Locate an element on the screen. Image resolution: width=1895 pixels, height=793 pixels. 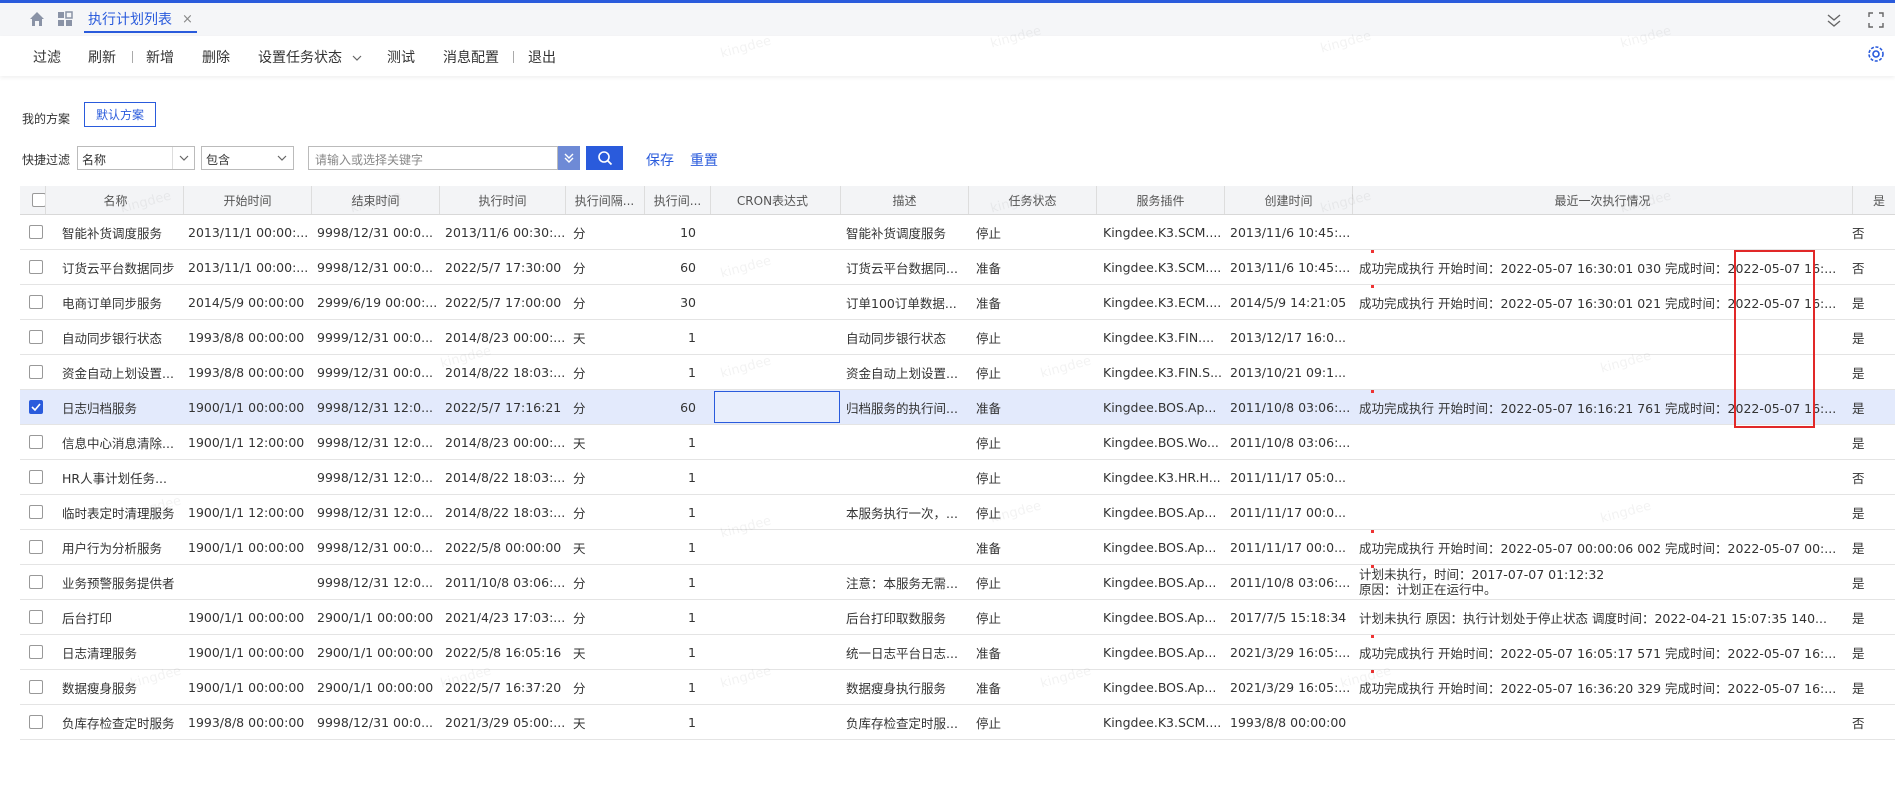
delete-button: 删除 is located at coordinates (216, 57).